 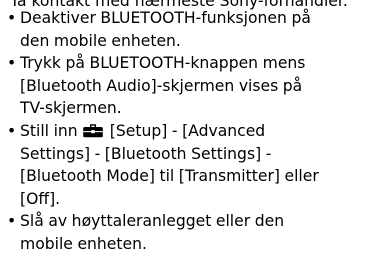 I want to click on setting-path-text: [Setup] - [Advanced, so click(x=187, y=130).